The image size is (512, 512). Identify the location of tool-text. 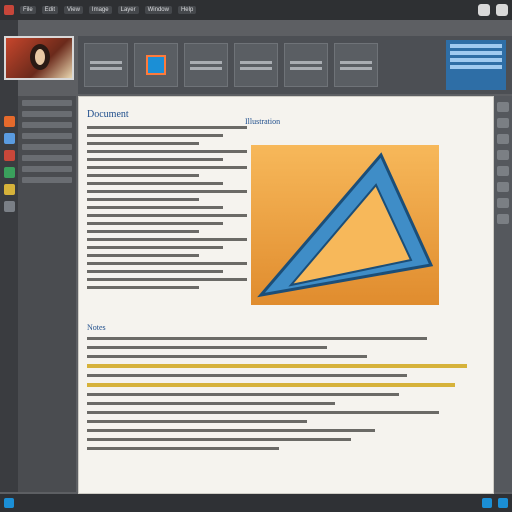
(356, 65).